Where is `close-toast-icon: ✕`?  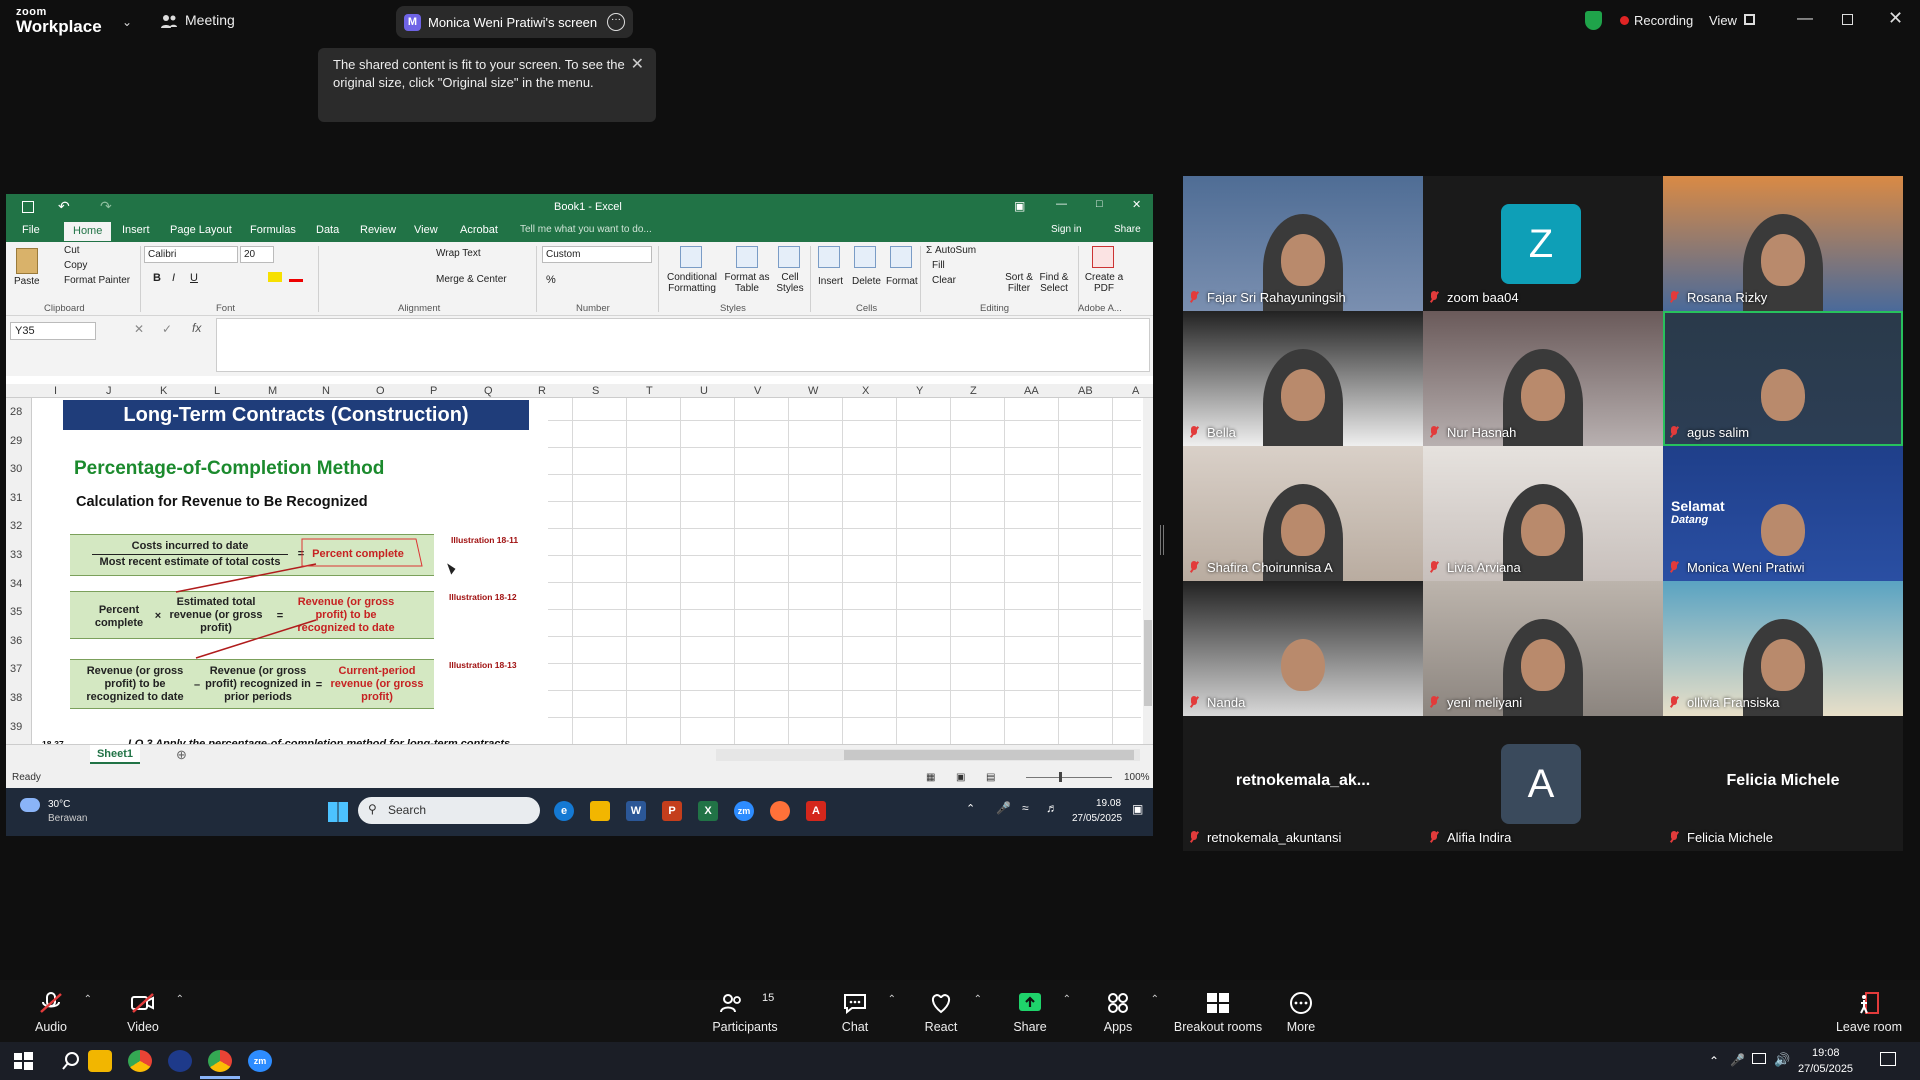
close-toast-icon: ✕ is located at coordinates (637, 64).